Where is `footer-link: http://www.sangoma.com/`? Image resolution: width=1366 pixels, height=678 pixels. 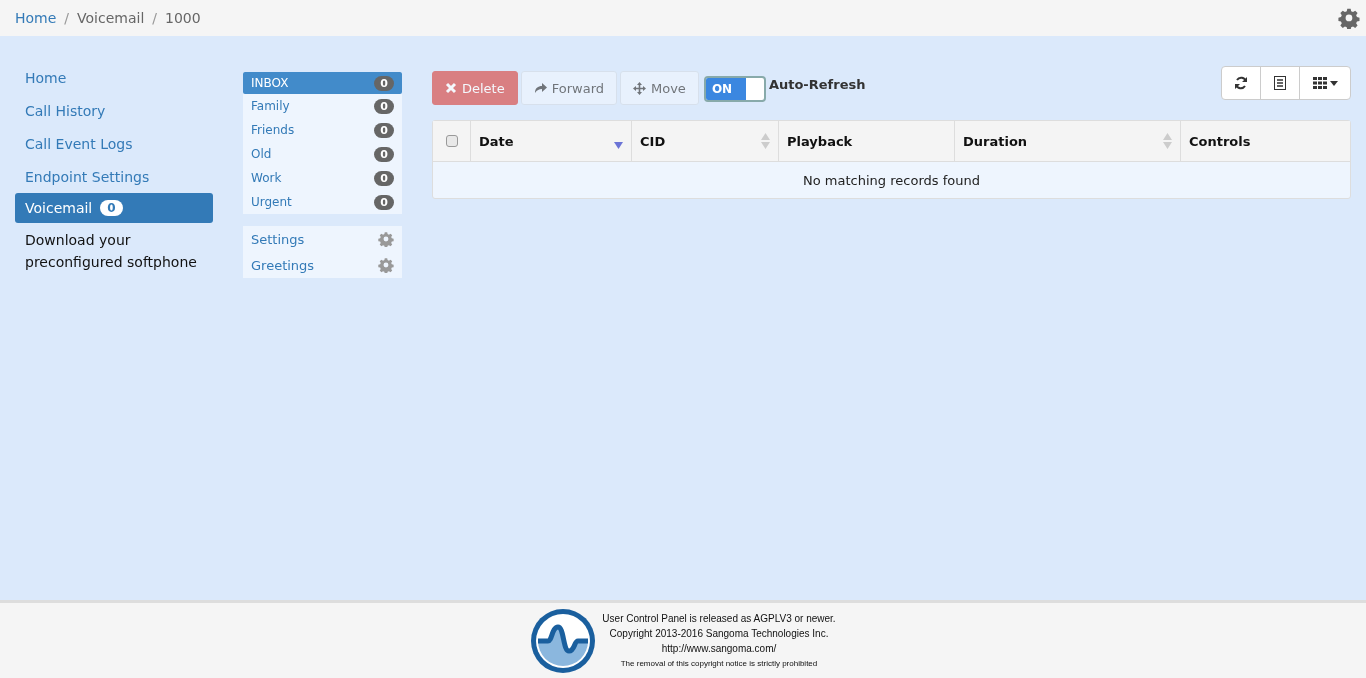
footer-link: http://www.sangoma.com/ is located at coordinates (719, 648).